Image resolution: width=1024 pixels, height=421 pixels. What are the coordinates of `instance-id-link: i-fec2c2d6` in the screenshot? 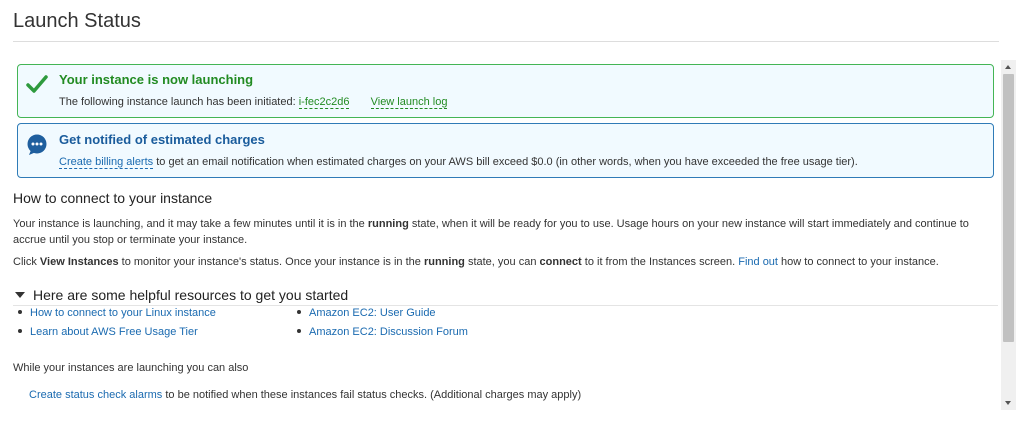 It's located at (324, 102).